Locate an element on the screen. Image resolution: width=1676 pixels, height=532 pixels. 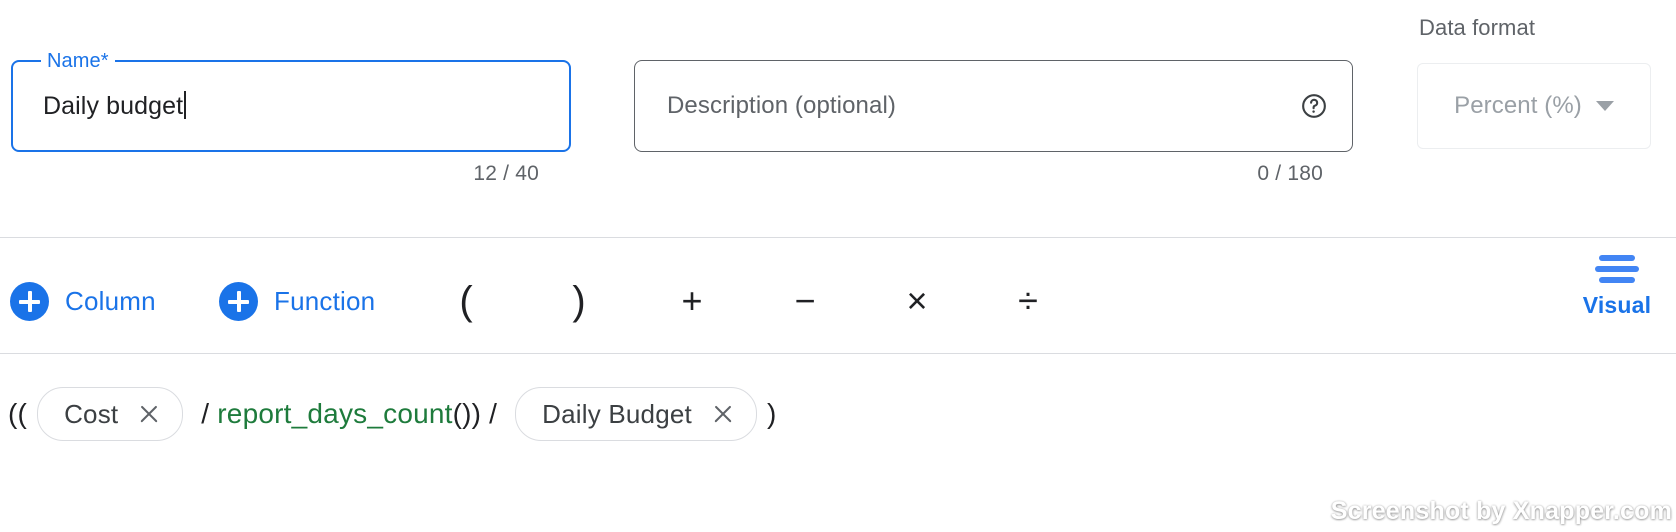
operator-multiply-button: × is located at coordinates (917, 301).